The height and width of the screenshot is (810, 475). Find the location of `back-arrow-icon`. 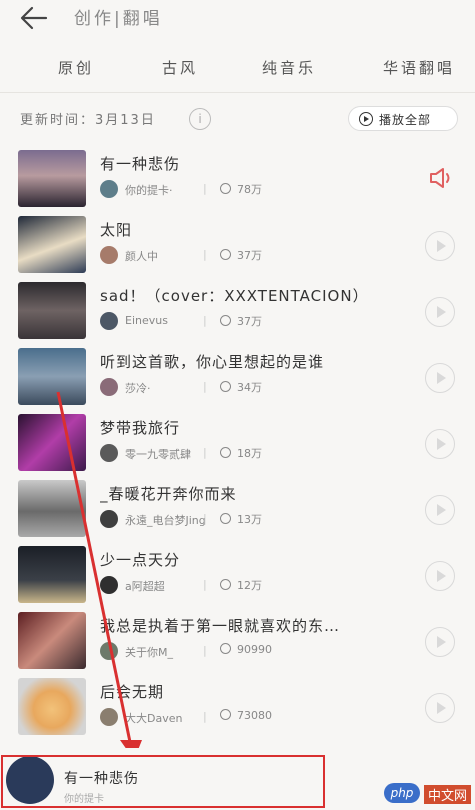

back-arrow-icon is located at coordinates (34, 18).